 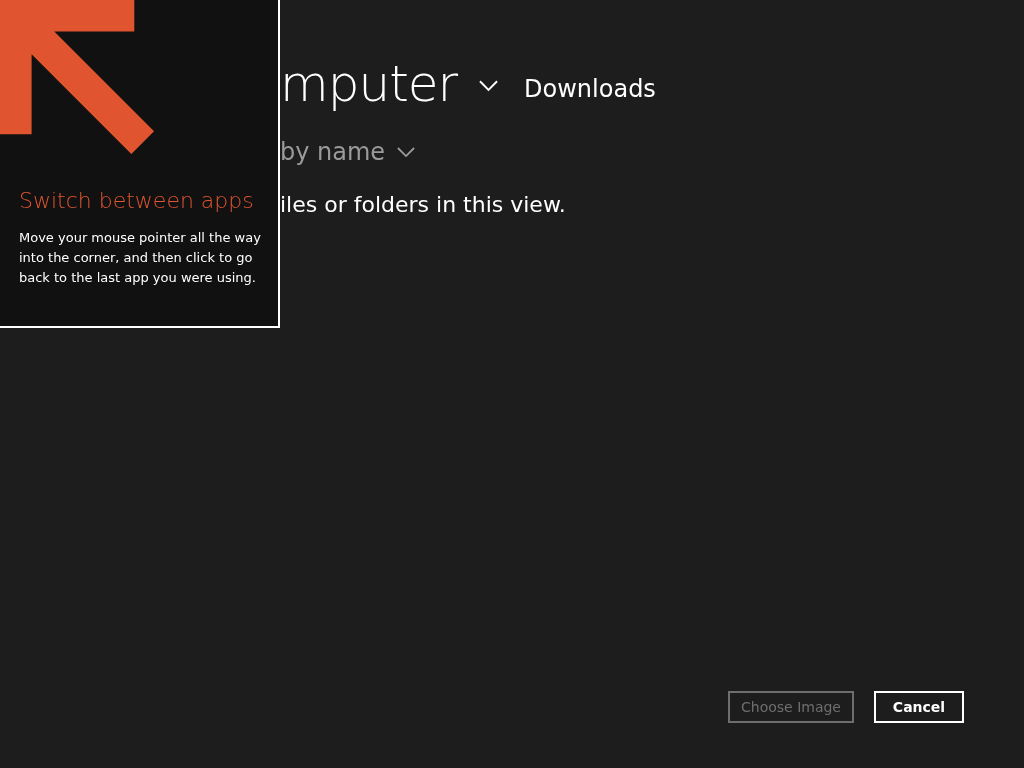 I want to click on cancel-button: Cancel, so click(x=919, y=707).